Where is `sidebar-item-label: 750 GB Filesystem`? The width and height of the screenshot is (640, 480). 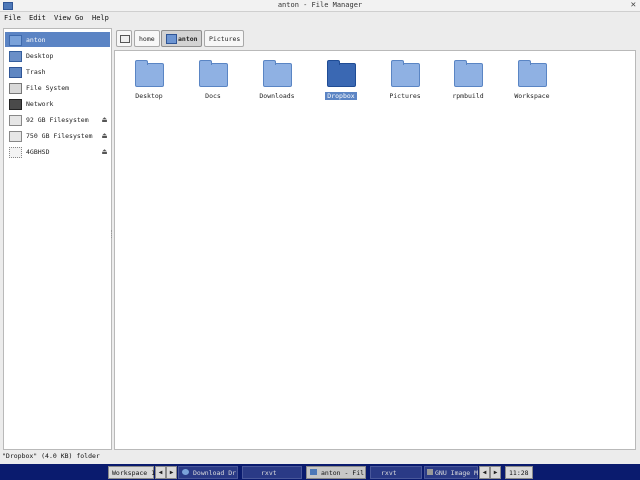
sidebar-item-label: 750 GB Filesystem is located at coordinates (59, 136).